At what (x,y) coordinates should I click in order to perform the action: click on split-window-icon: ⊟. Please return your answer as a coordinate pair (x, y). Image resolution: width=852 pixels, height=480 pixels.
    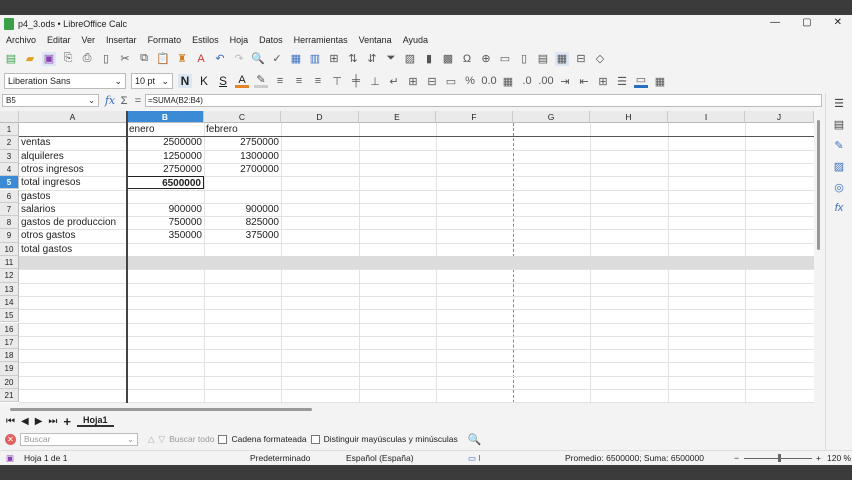
    Looking at the image, I should click on (581, 59).